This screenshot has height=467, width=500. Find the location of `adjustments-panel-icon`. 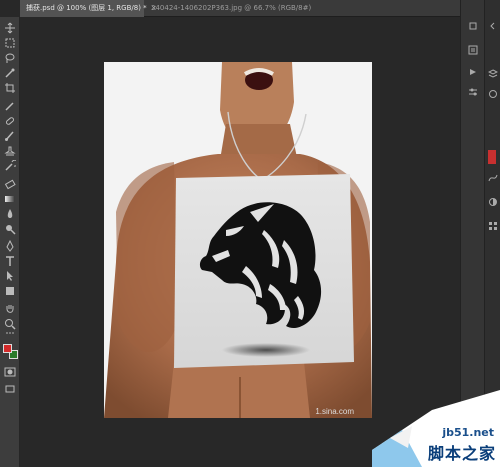

adjustments-panel-icon is located at coordinates (493, 202).